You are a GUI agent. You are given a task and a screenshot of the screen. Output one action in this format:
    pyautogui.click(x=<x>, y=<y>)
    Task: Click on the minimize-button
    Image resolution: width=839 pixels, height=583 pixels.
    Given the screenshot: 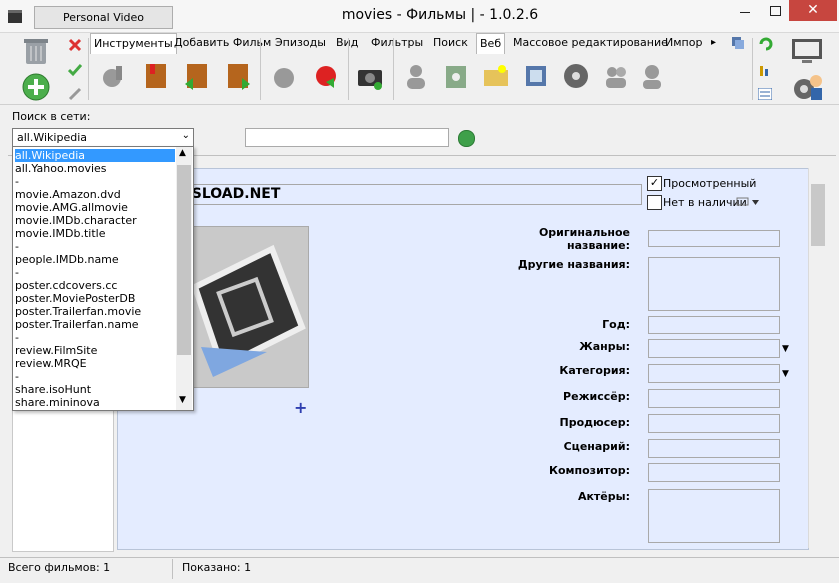 What is the action you would take?
    pyautogui.click(x=745, y=12)
    